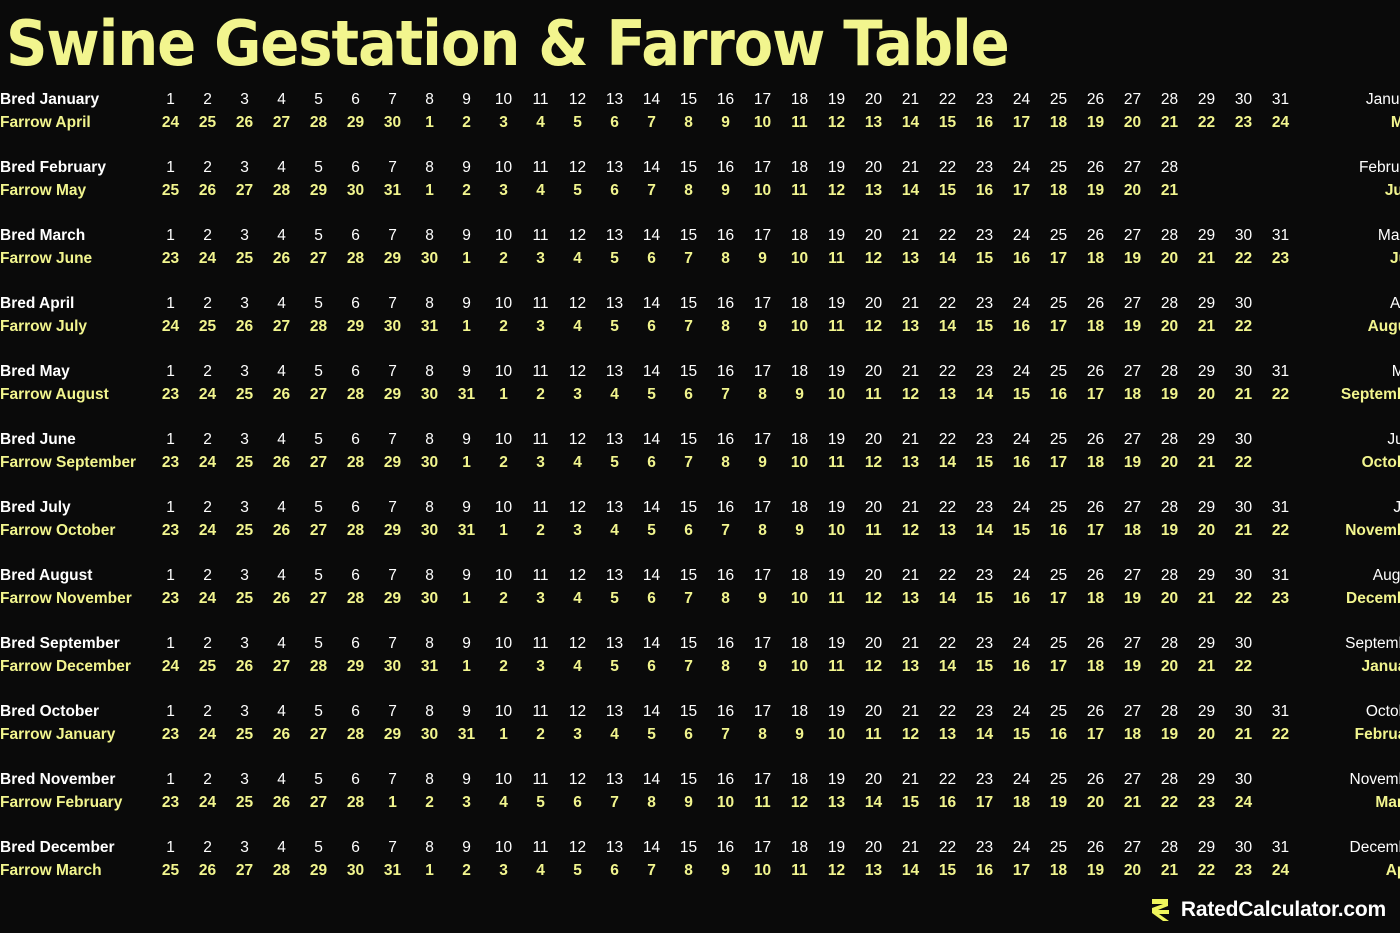 The width and height of the screenshot is (1400, 933). What do you see at coordinates (429, 575) in the screenshot?
I see `bred-day-cell: 8` at bounding box center [429, 575].